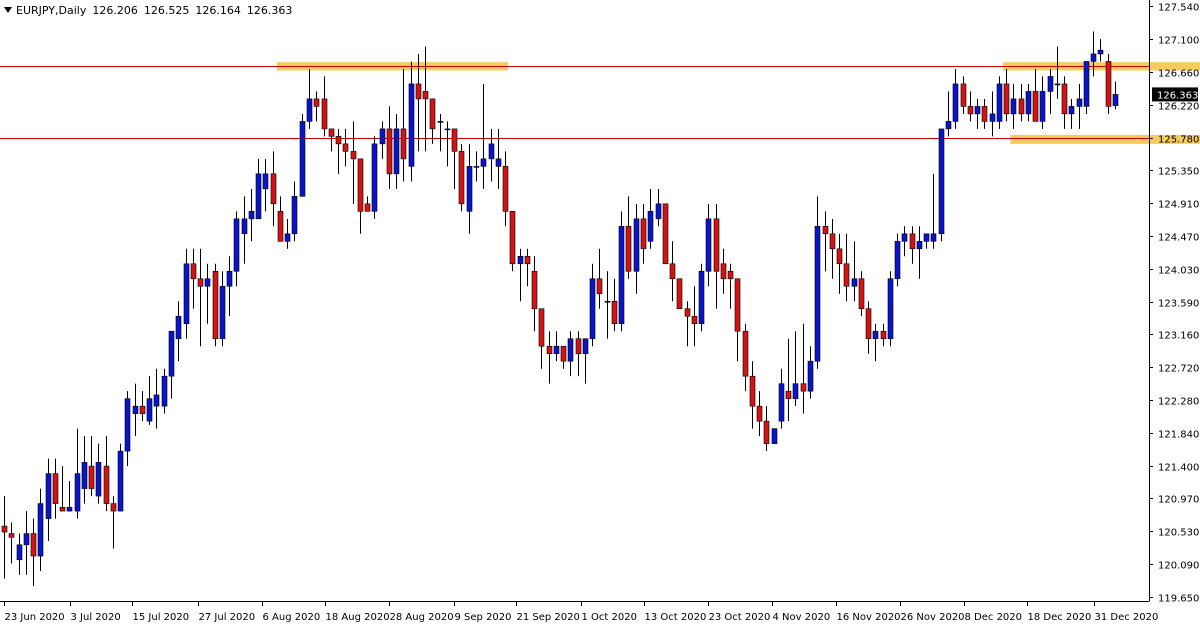 Image resolution: width=1200 pixels, height=631 pixels. Describe the element at coordinates (218, 10) in the screenshot. I see `low-value: 126.164` at that location.